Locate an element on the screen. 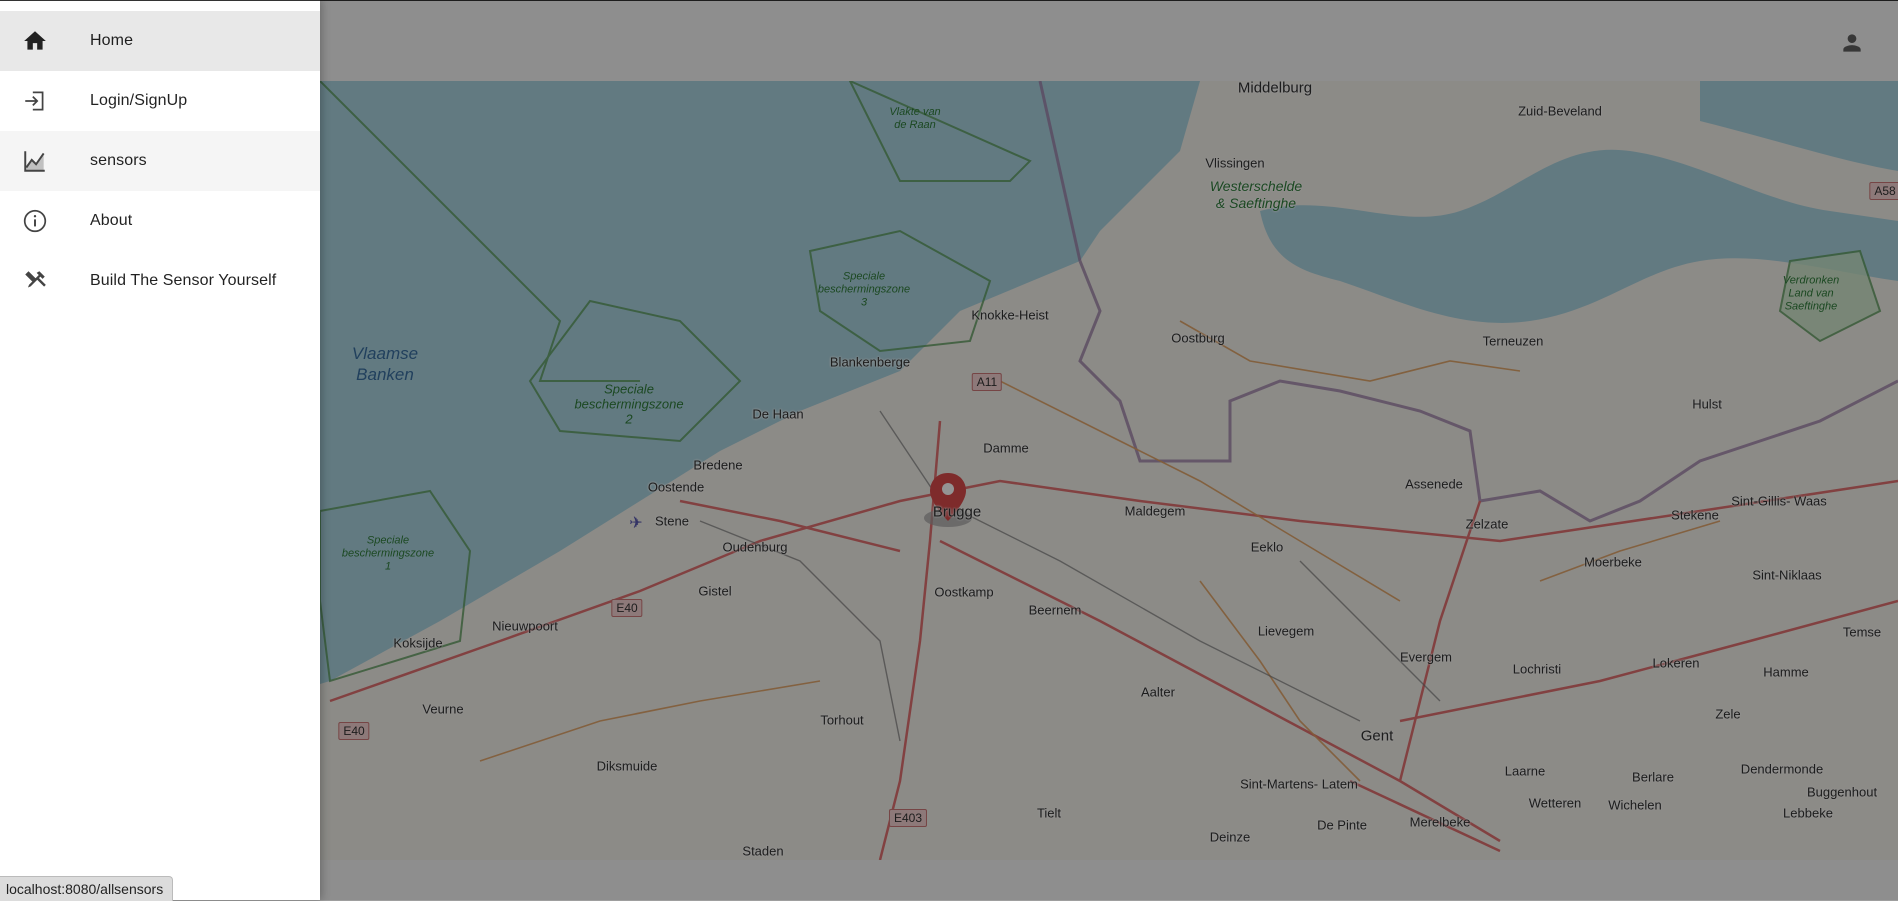  nav-item-about: About is located at coordinates (160, 221).